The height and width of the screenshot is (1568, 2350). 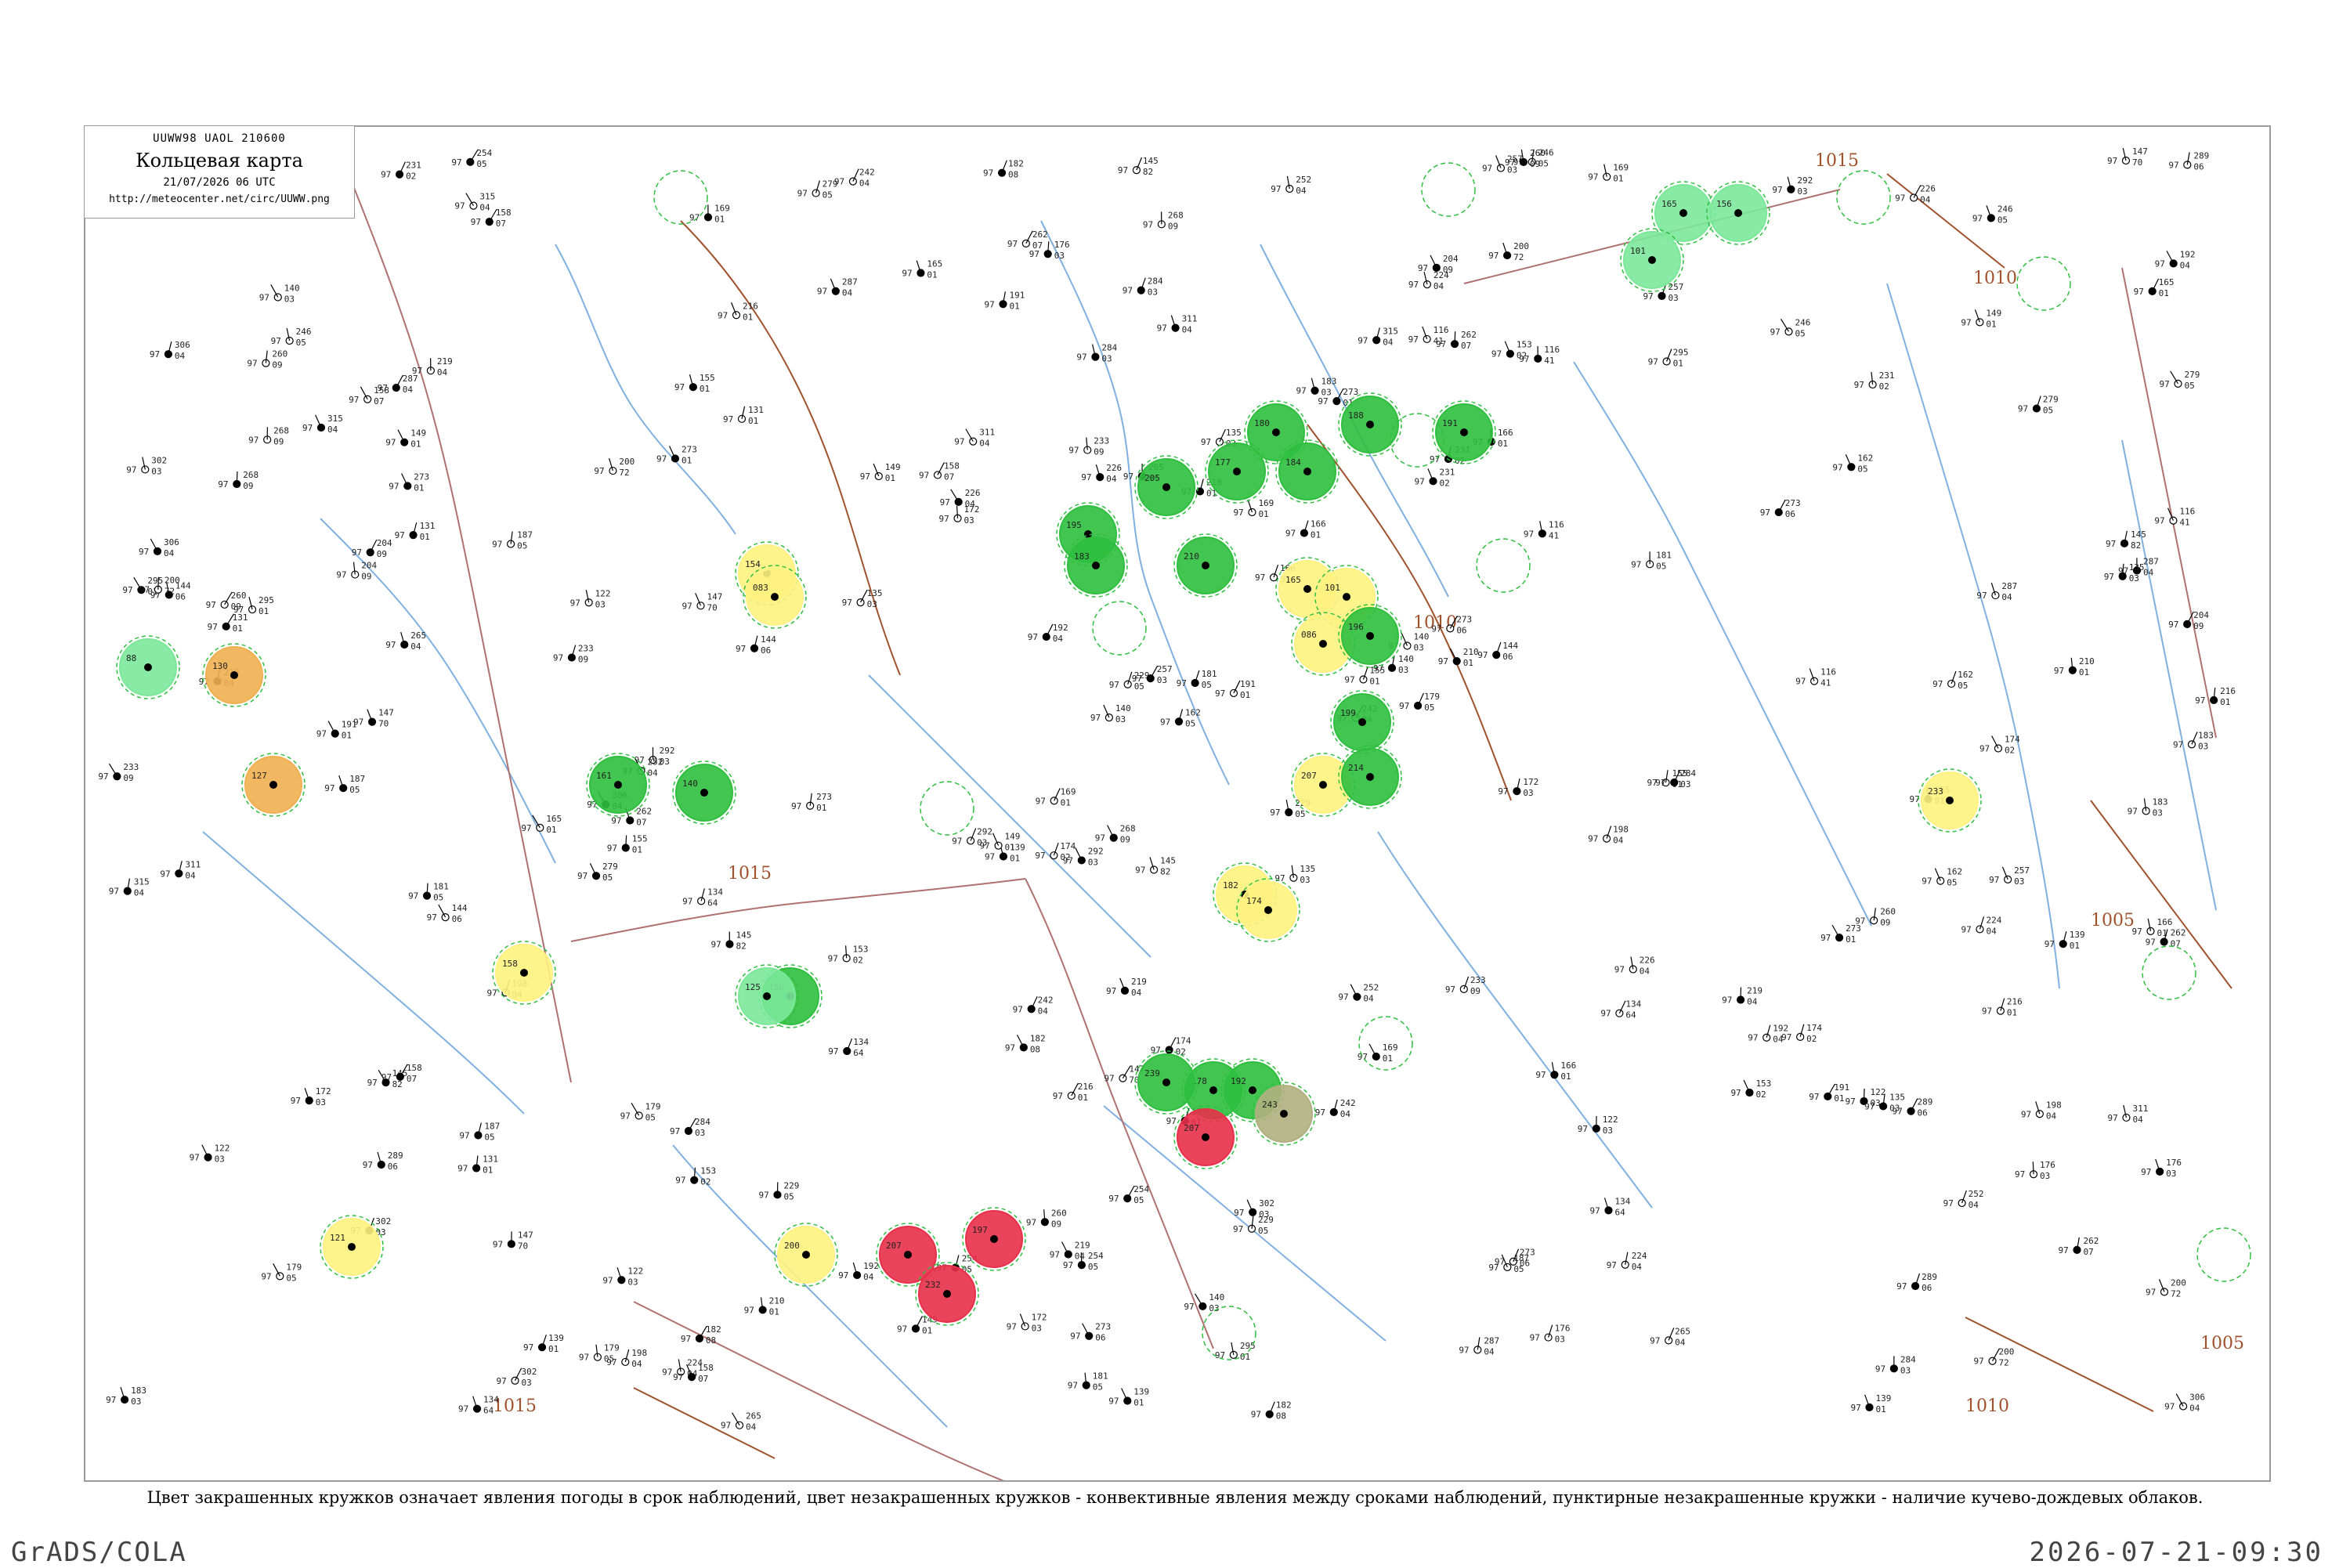 I want to click on station-plot: 1539702, so click(x=1511, y=350).